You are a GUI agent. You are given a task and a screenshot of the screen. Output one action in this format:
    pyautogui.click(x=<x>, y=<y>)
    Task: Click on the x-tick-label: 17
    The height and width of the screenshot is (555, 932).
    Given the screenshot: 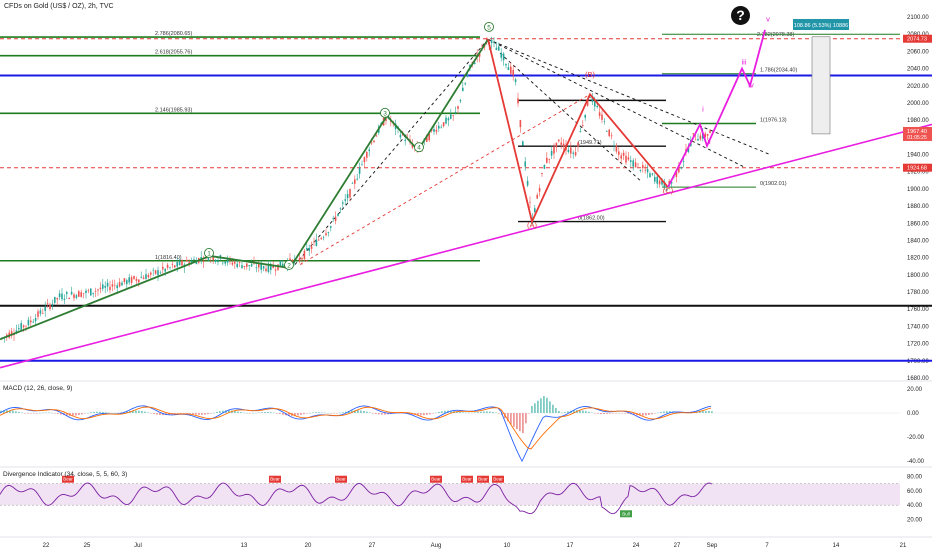 What is the action you would take?
    pyautogui.click(x=570, y=546)
    